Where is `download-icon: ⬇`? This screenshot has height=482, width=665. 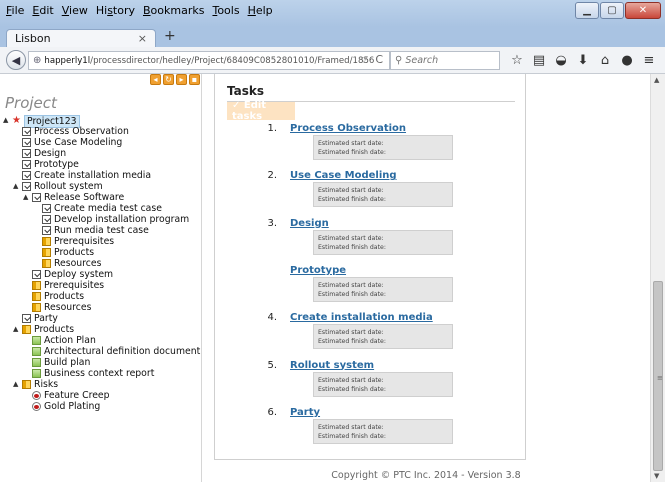 download-icon: ⬇ is located at coordinates (583, 60).